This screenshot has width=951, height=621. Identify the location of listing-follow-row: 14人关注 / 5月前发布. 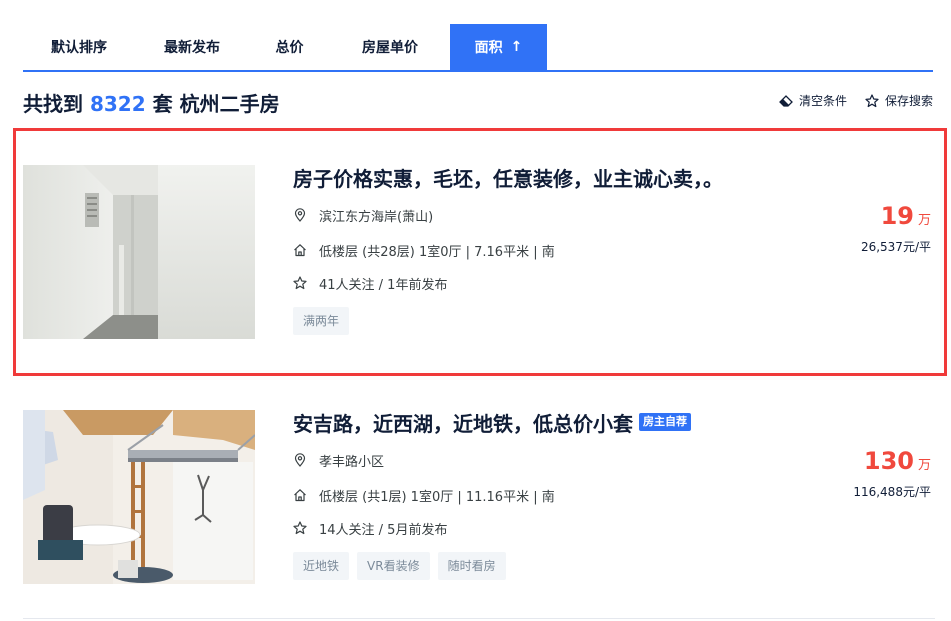
(573, 528).